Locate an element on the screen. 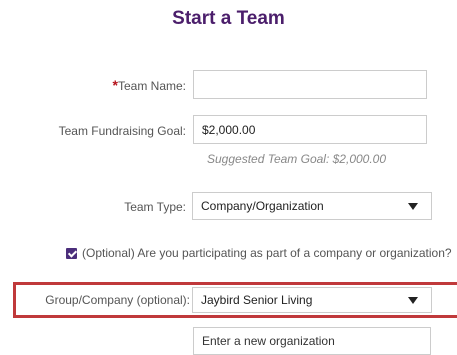 The height and width of the screenshot is (355, 457). team-name-input is located at coordinates (310, 84).